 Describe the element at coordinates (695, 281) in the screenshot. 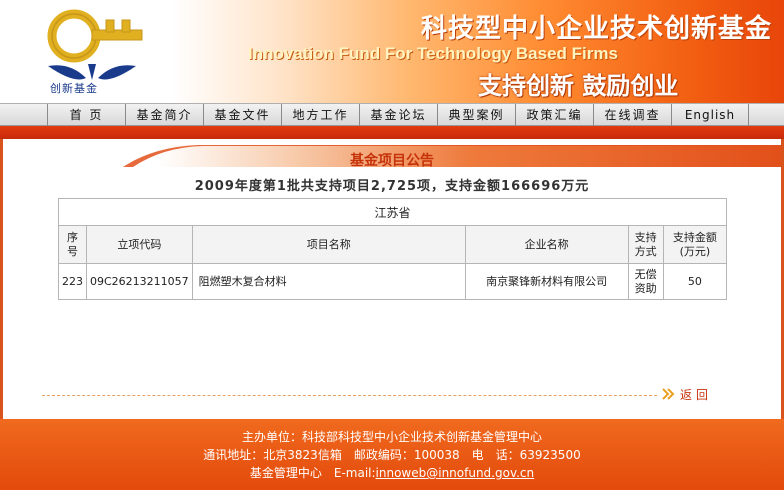

I see `cell-amount: 50` at that location.